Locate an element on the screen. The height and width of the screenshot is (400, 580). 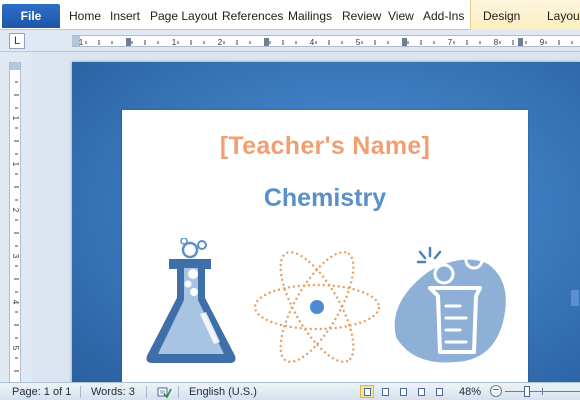
draft-view-button is located at coordinates (439, 391).